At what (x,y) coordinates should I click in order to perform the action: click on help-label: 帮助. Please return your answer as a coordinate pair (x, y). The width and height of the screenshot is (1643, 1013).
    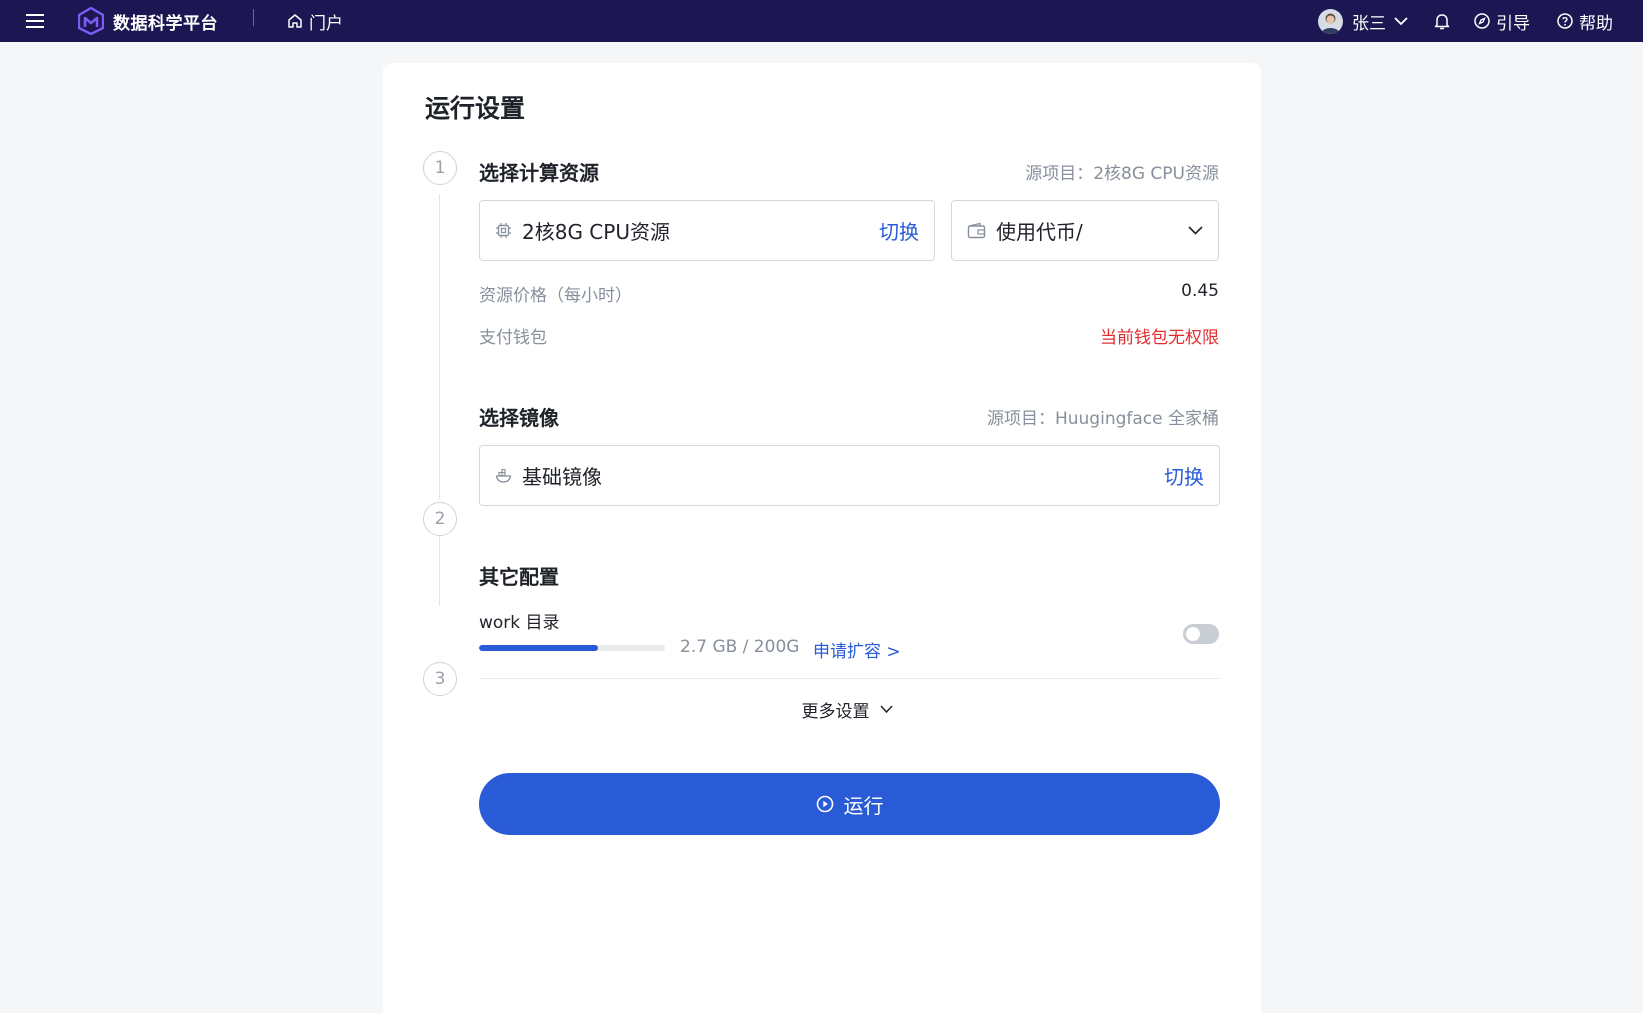
    Looking at the image, I should click on (1596, 23).